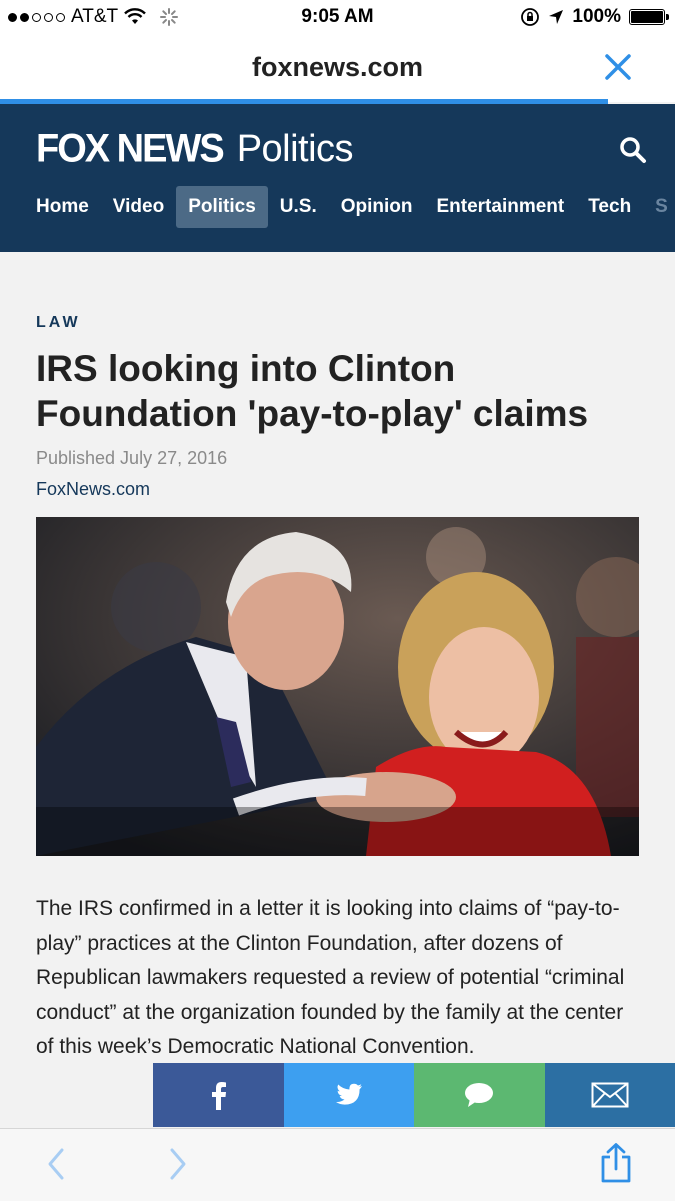 The height and width of the screenshot is (1201, 675). I want to click on share-bar, so click(414, 1095).